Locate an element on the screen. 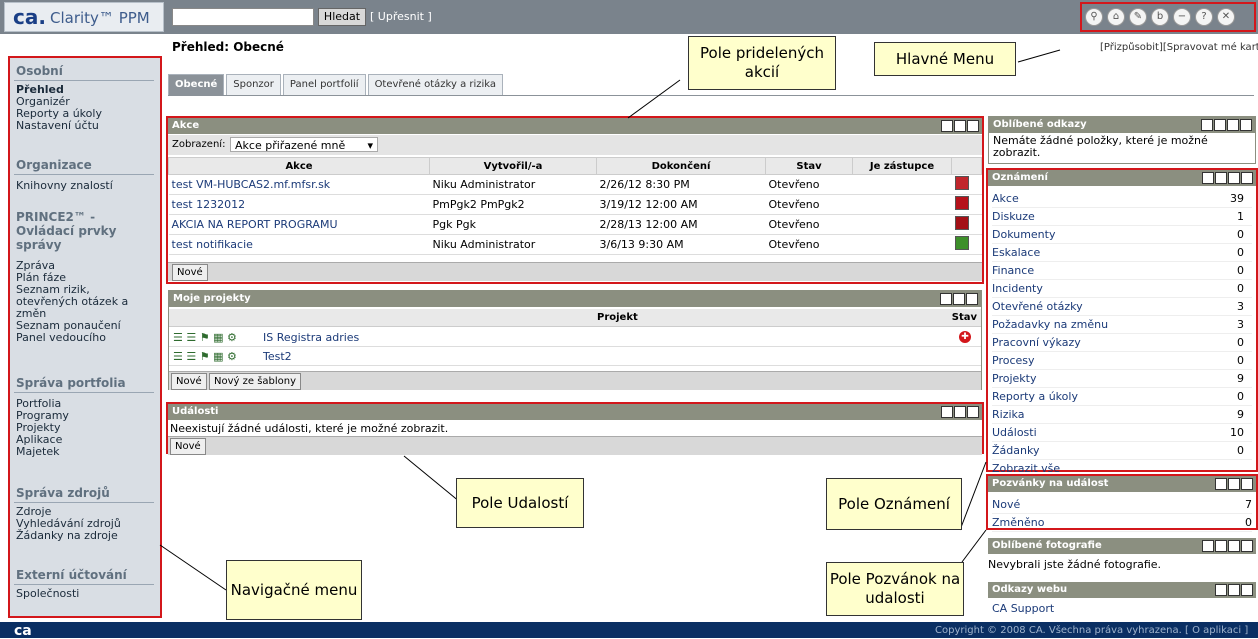  callout-hlavne-menu: Hlavné Menu is located at coordinates (945, 59).